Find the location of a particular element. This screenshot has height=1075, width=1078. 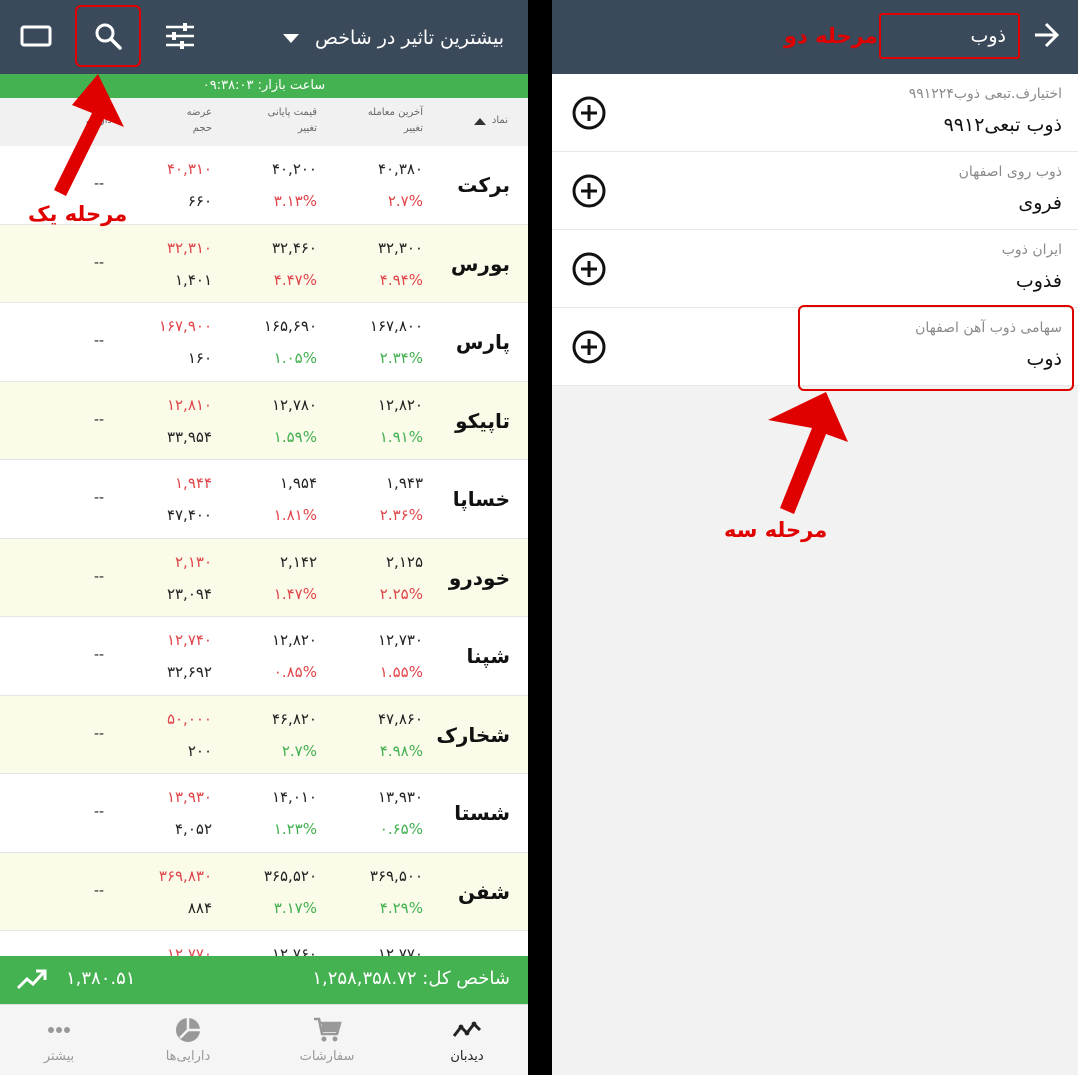

row-last-change: ۴.۲۹% is located at coordinates (401, 907).